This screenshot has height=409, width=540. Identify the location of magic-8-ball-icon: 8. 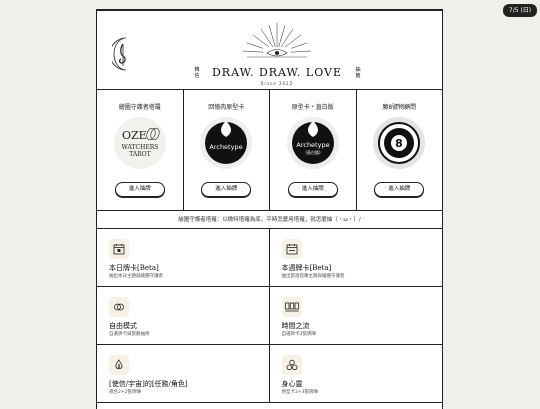
(399, 143).